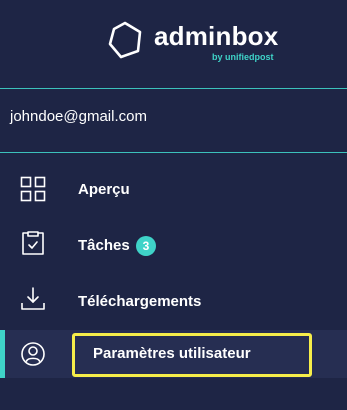  Describe the element at coordinates (33, 299) in the screenshot. I see `download-icon` at that location.